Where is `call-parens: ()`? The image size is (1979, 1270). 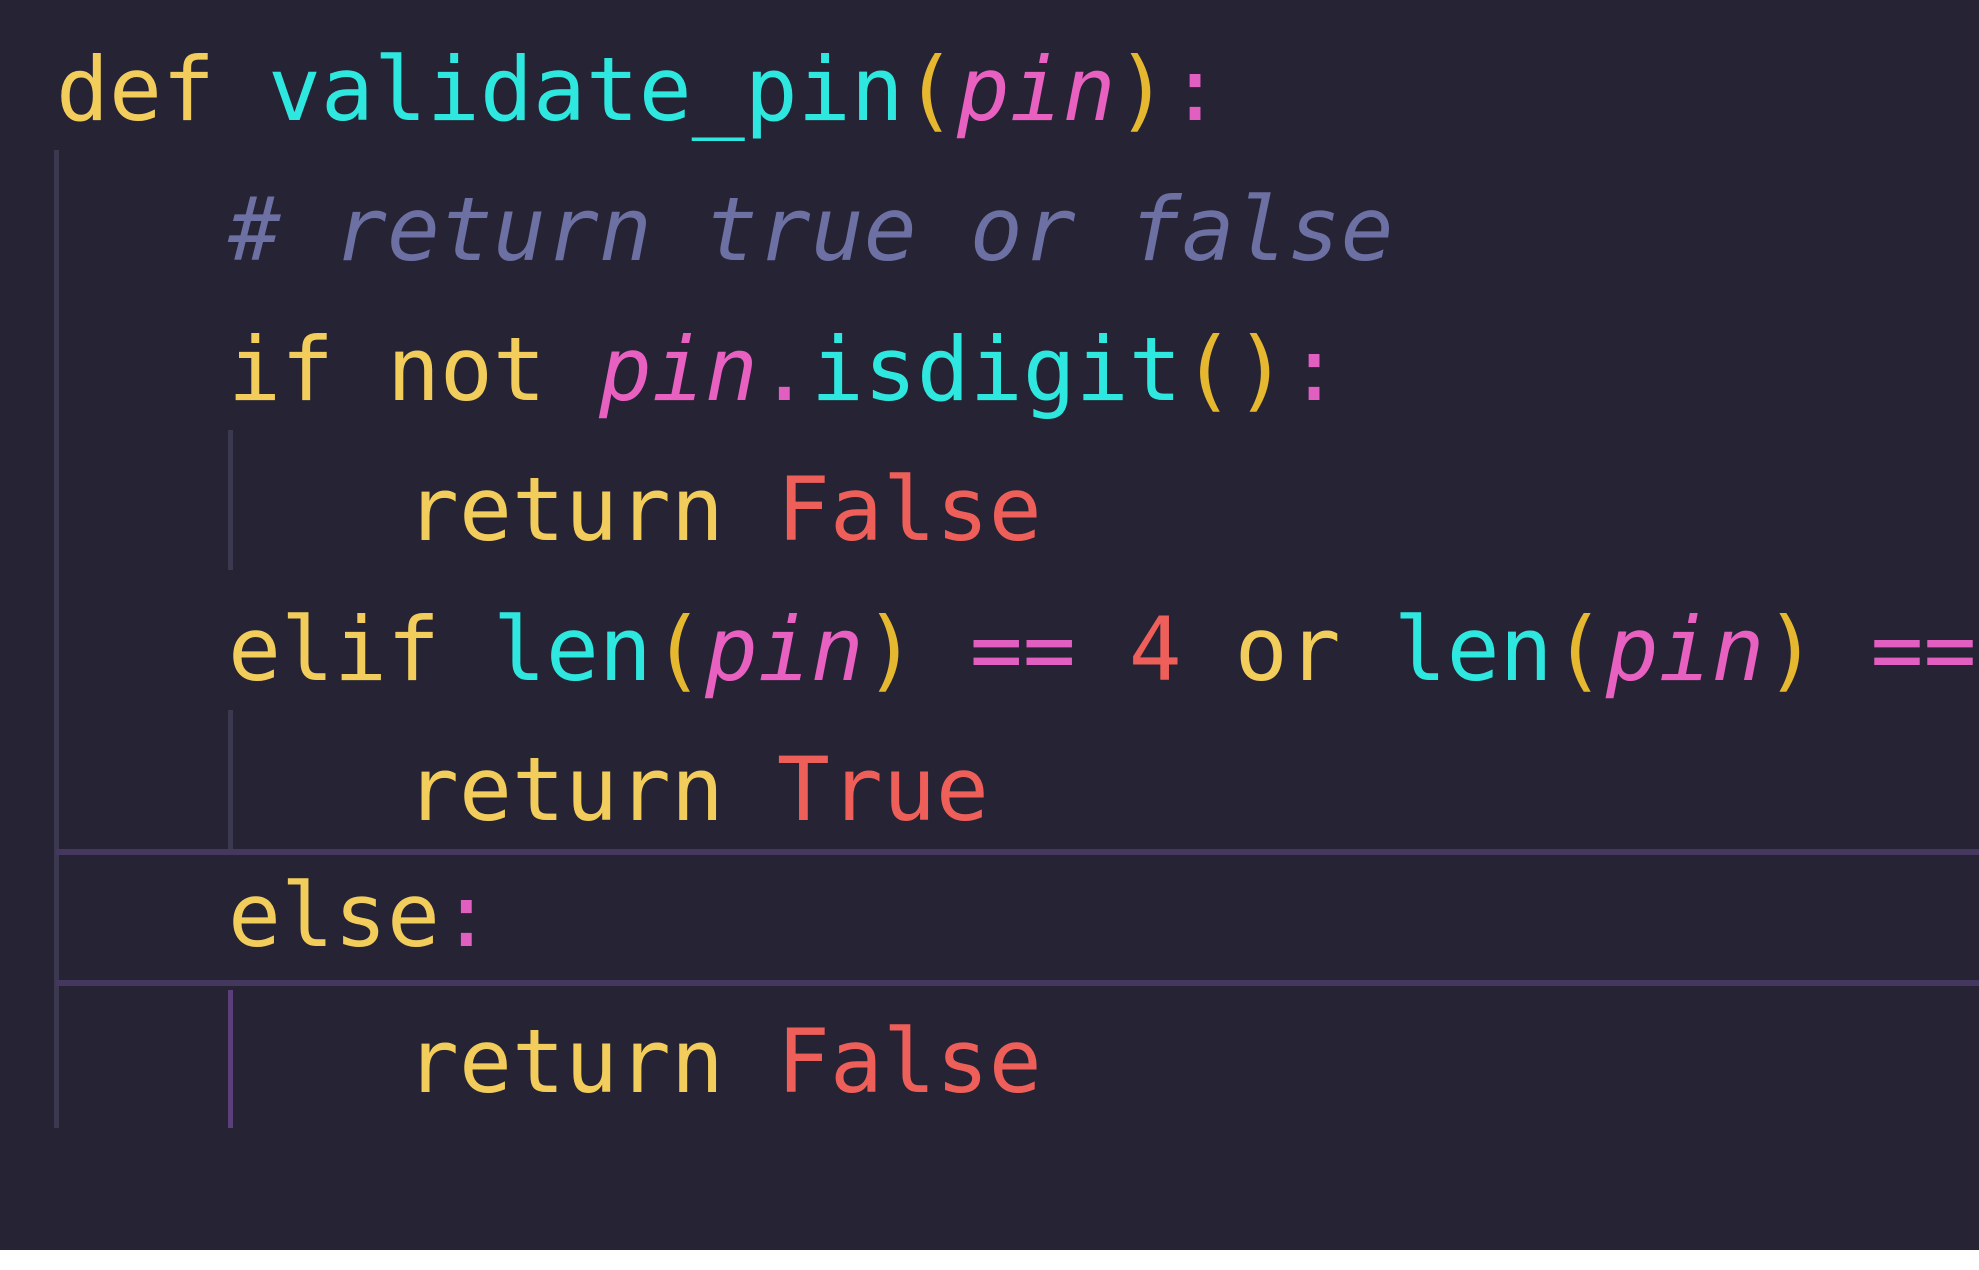
call-parens: () is located at coordinates (1234, 369).